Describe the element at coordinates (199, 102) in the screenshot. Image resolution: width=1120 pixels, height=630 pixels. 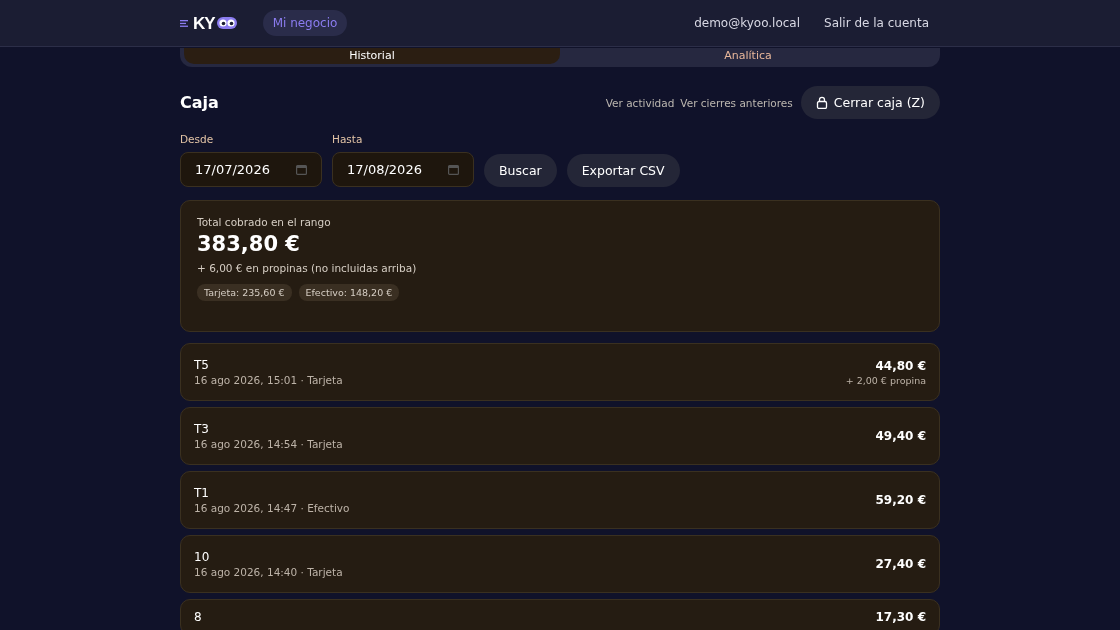
I see `page-title: Caja` at that location.